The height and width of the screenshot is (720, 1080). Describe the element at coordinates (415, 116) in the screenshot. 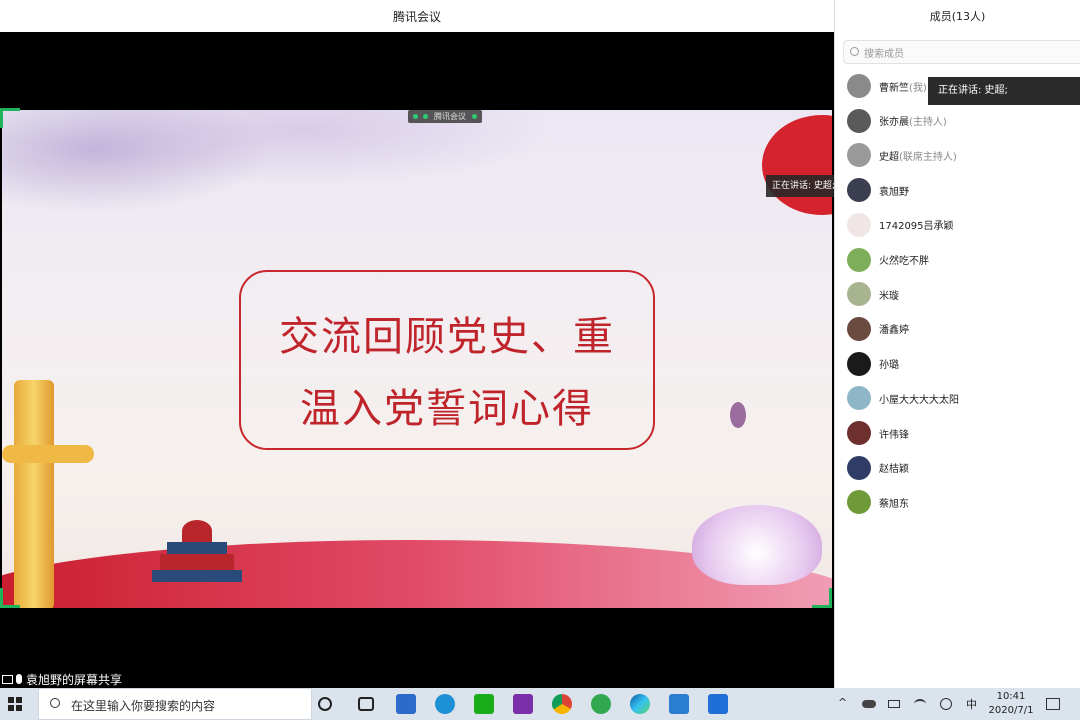

I see `signal-icon` at that location.